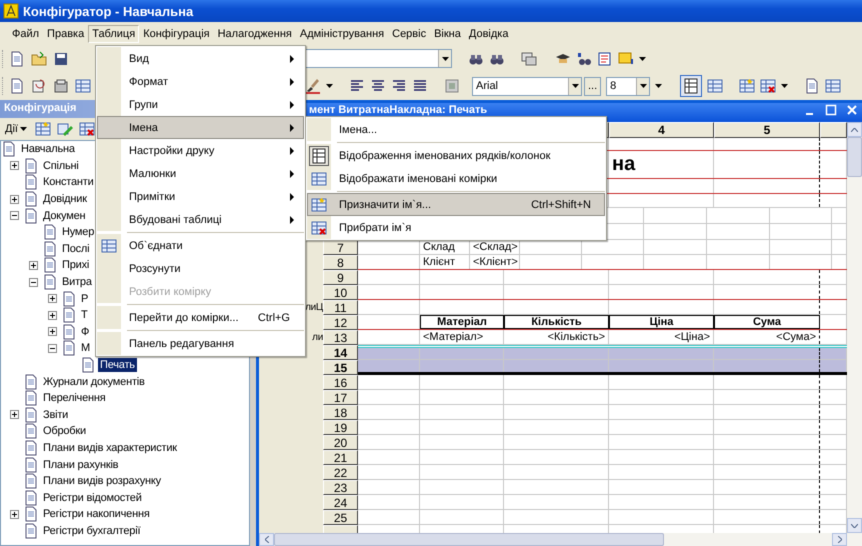 This screenshot has width=862, height=546. Describe the element at coordinates (108, 11) in the screenshot. I see `window-title: Конфігуратор - Навчальна` at that location.